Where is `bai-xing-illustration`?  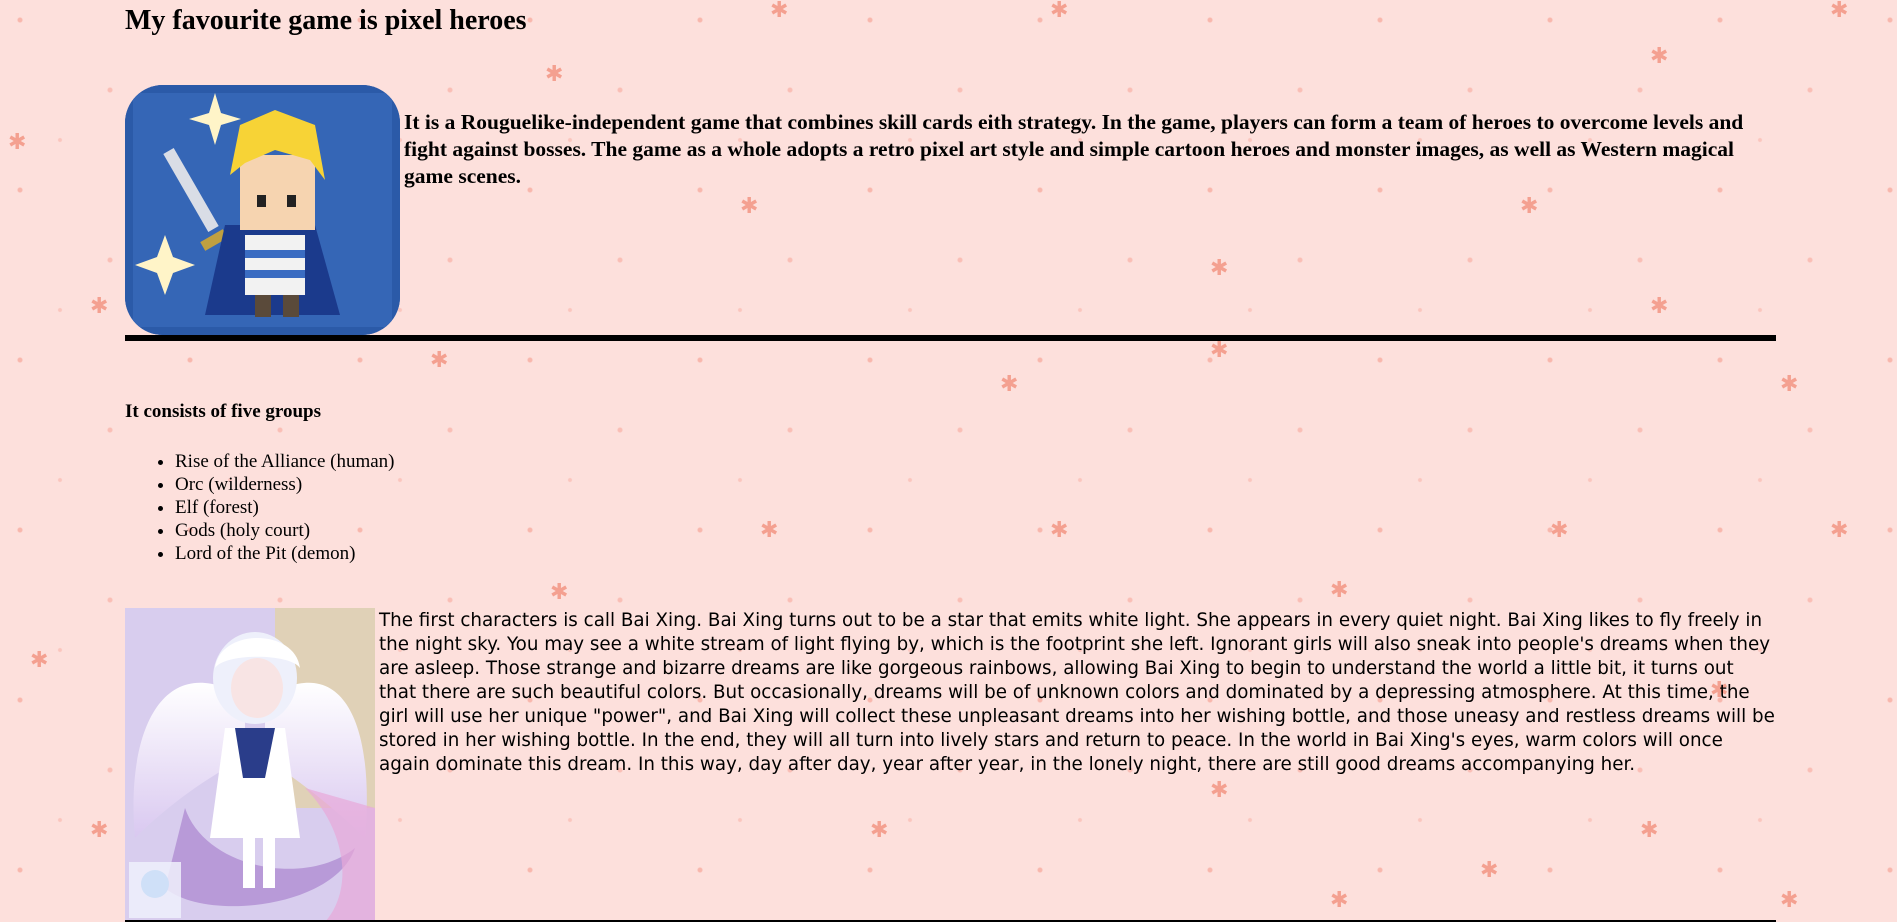 bai-xing-illustration is located at coordinates (250, 765).